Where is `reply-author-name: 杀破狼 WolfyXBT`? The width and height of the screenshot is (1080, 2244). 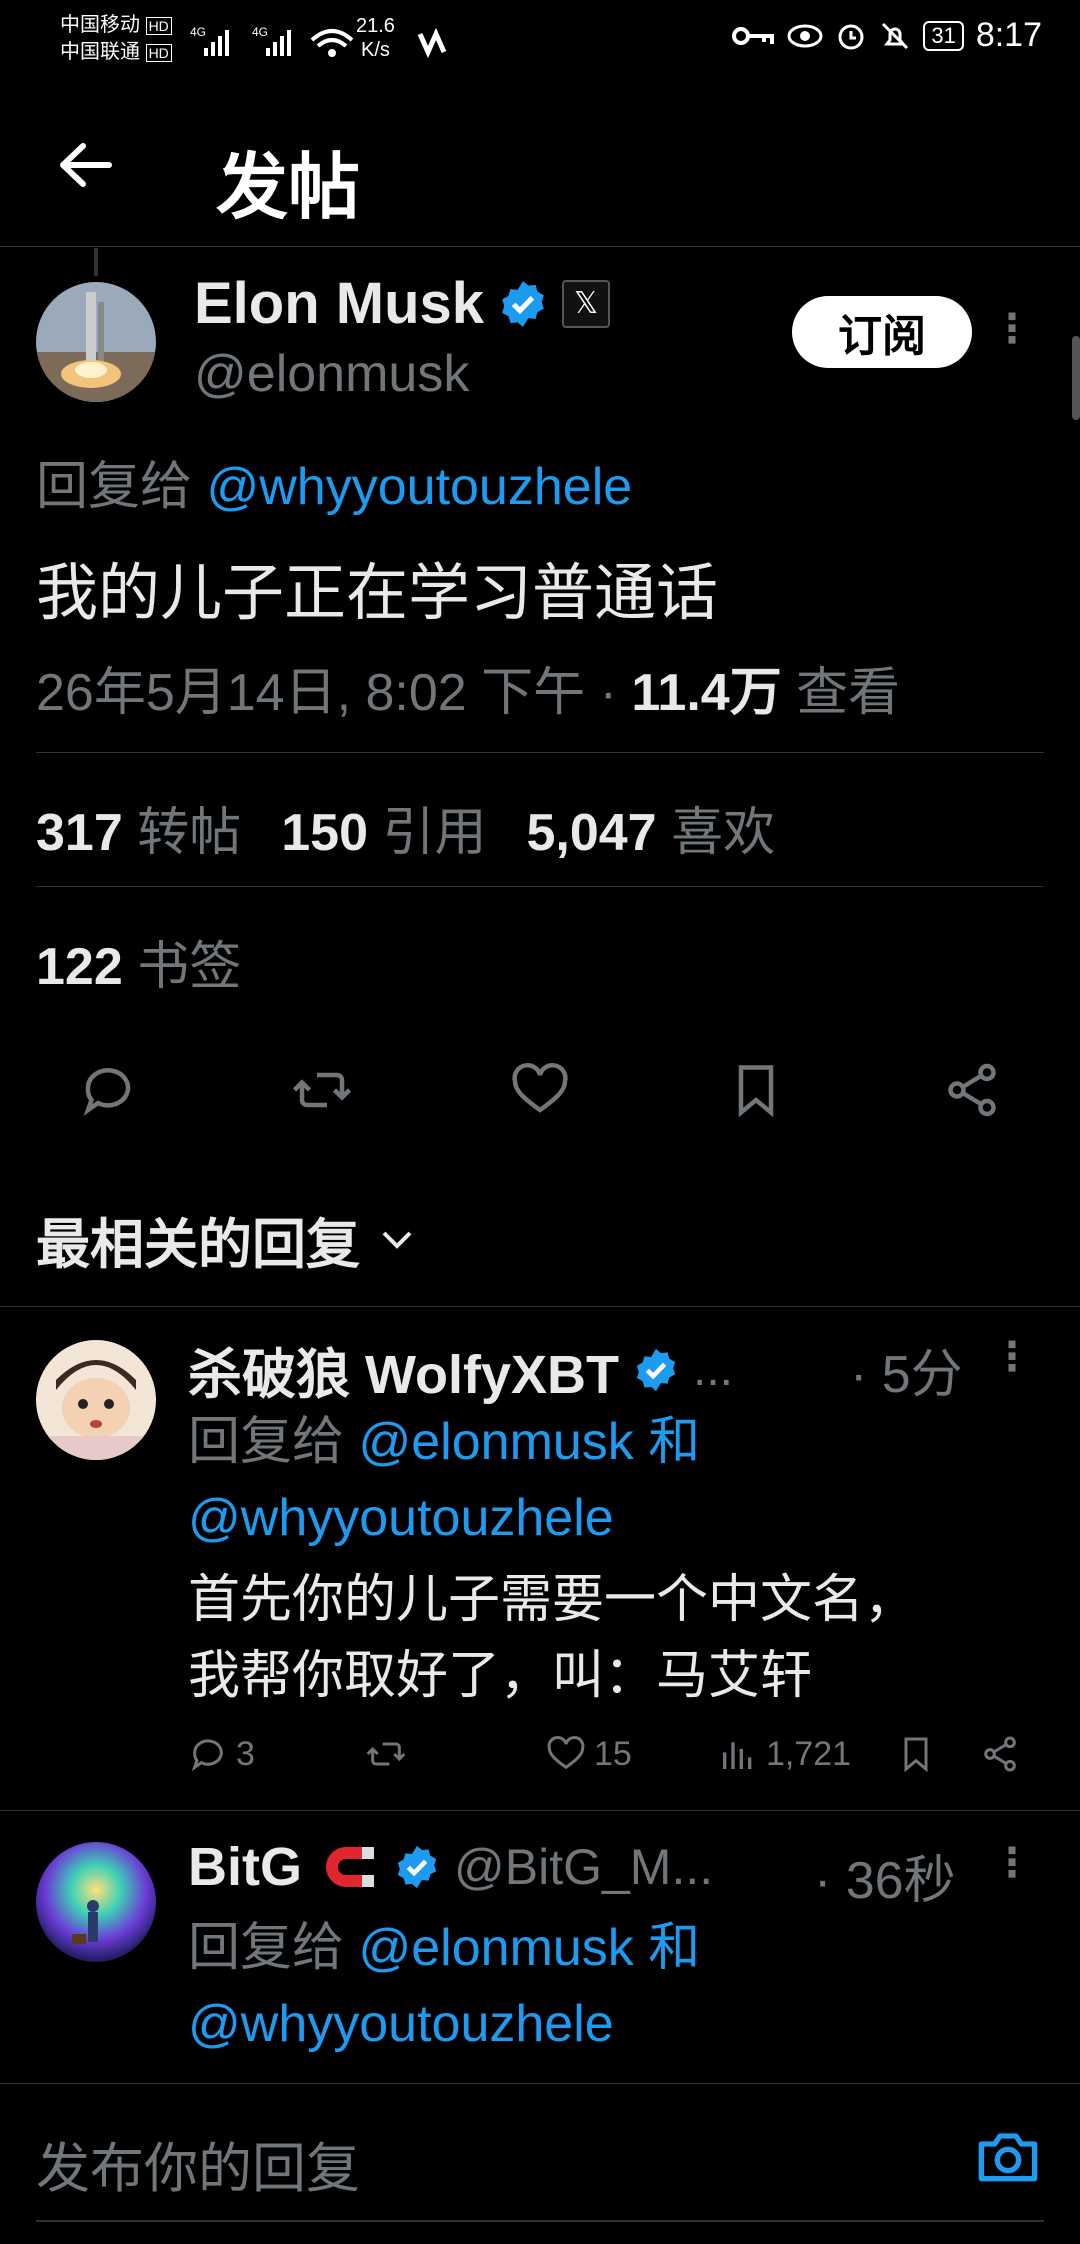 reply-author-name: 杀破狼 WolfyXBT is located at coordinates (403, 1369).